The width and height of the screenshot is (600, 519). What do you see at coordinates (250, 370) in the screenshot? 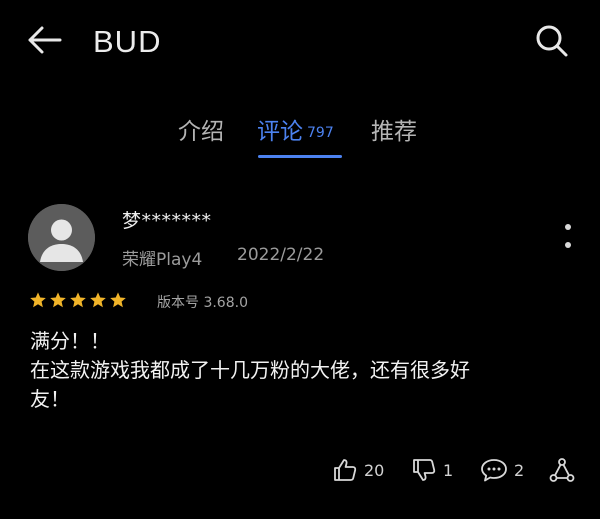
I see `review-text: 满分！！ 在这款游戏我都成了十几万粉的大佬，还有很多好 友！` at bounding box center [250, 370].